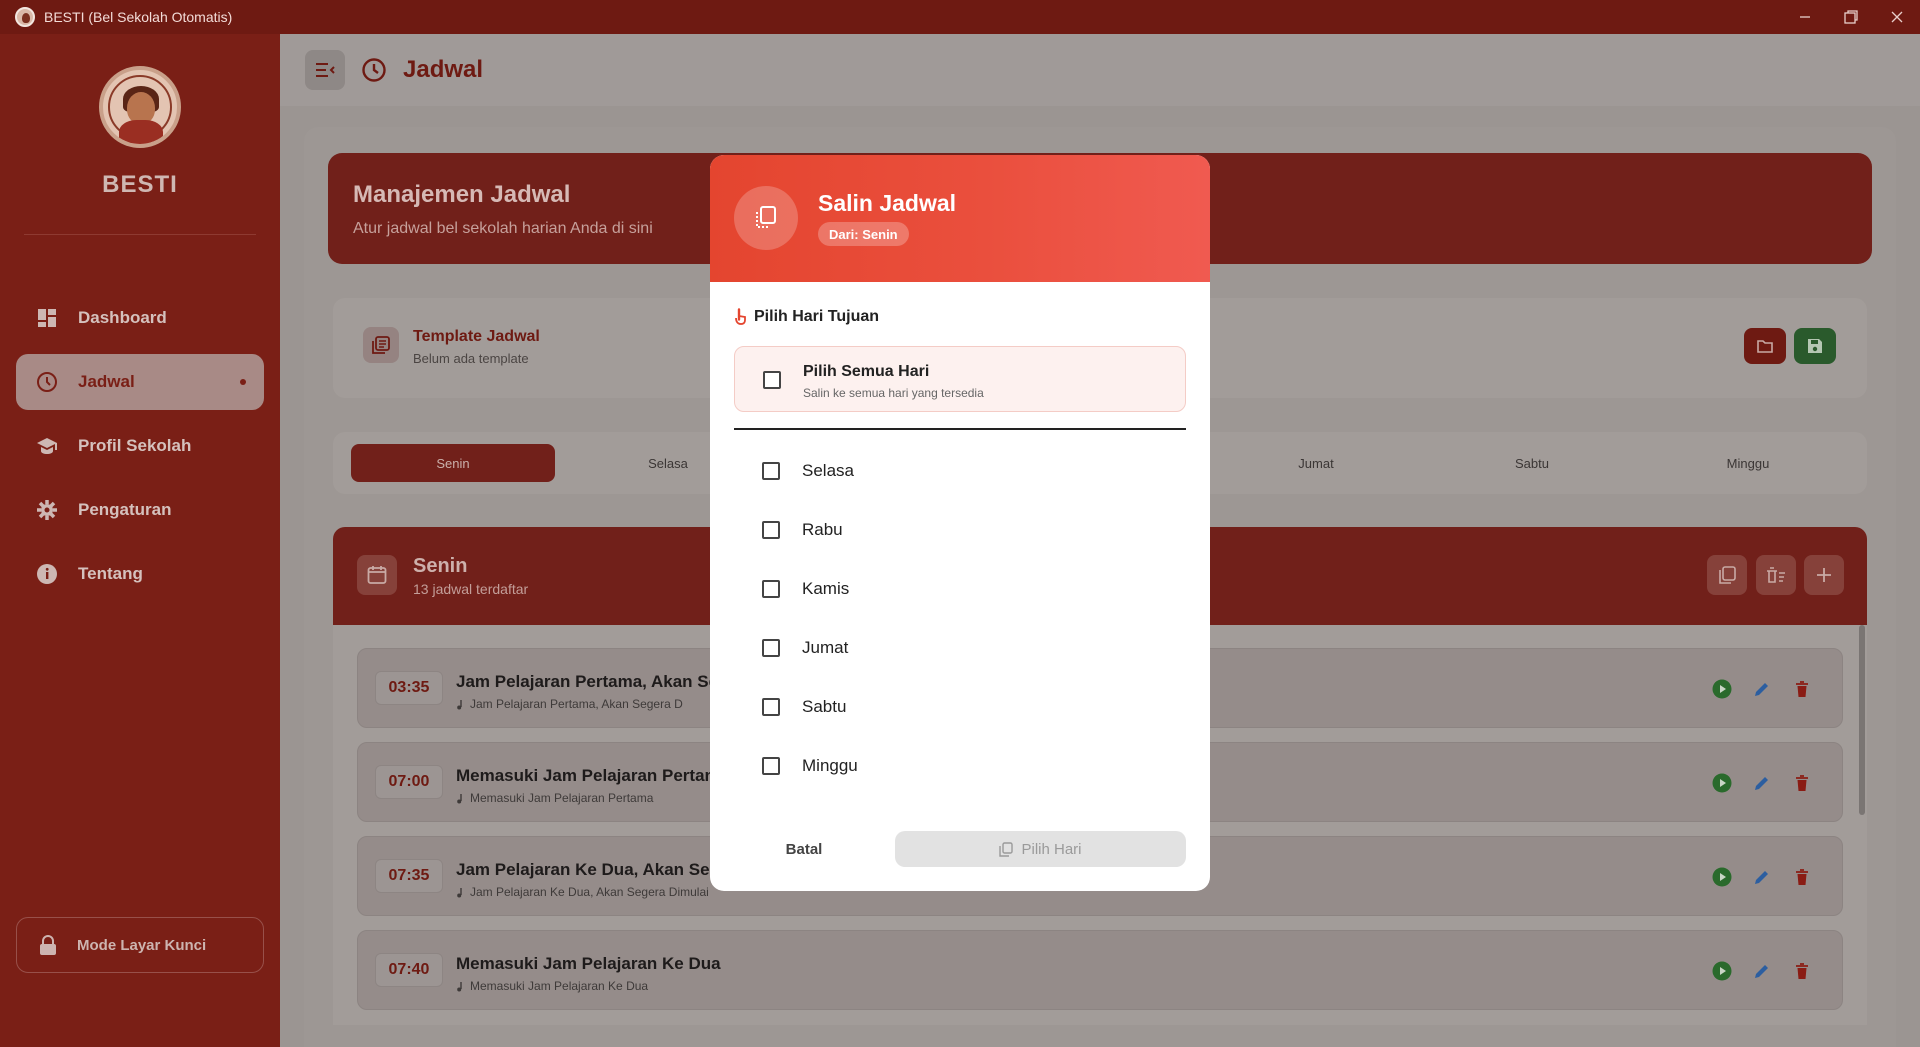 The image size is (1920, 1047). Describe the element at coordinates (866, 371) in the screenshot. I see `select-all-title: Pilih Semua Hari` at that location.